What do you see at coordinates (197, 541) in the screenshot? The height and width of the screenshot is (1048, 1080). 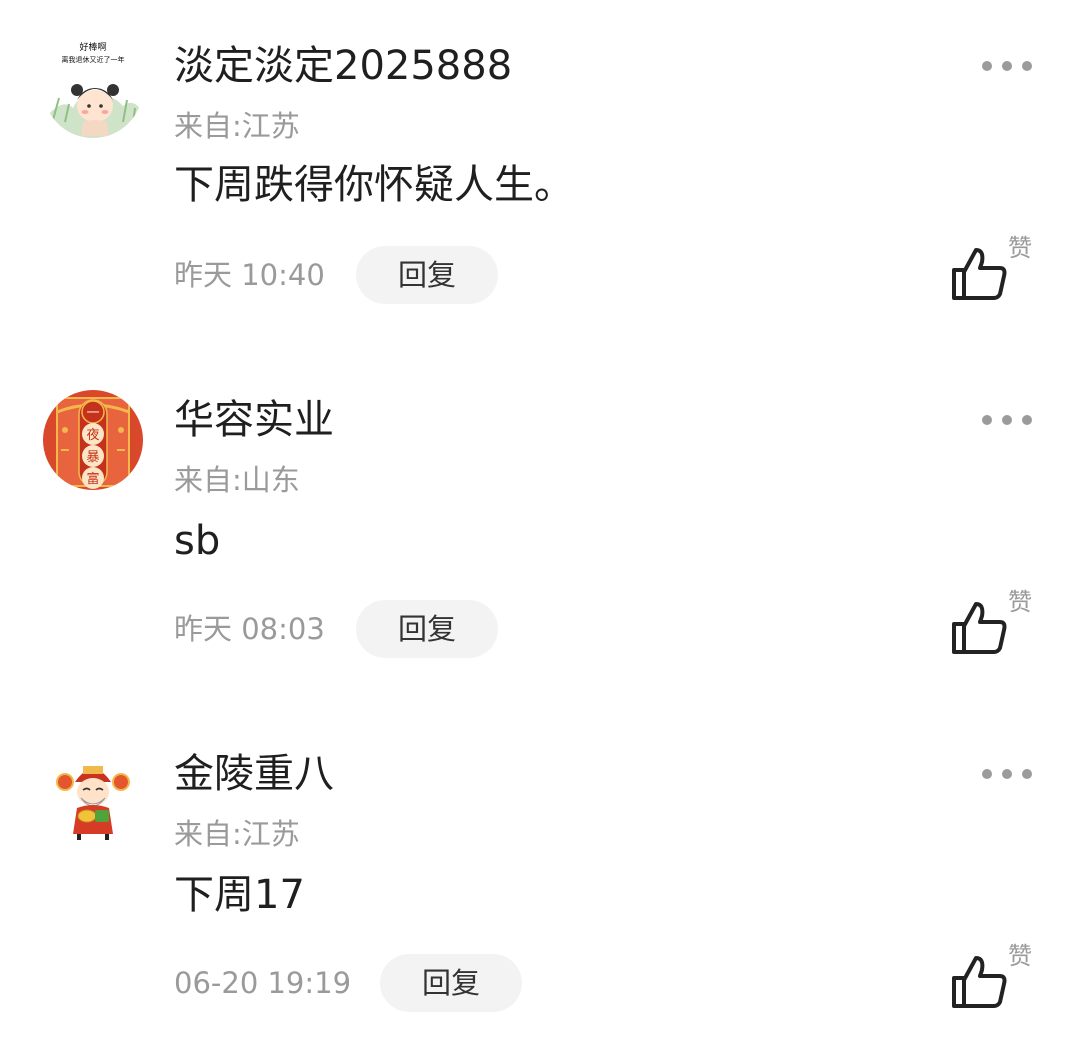 I see `comment-text: sb` at bounding box center [197, 541].